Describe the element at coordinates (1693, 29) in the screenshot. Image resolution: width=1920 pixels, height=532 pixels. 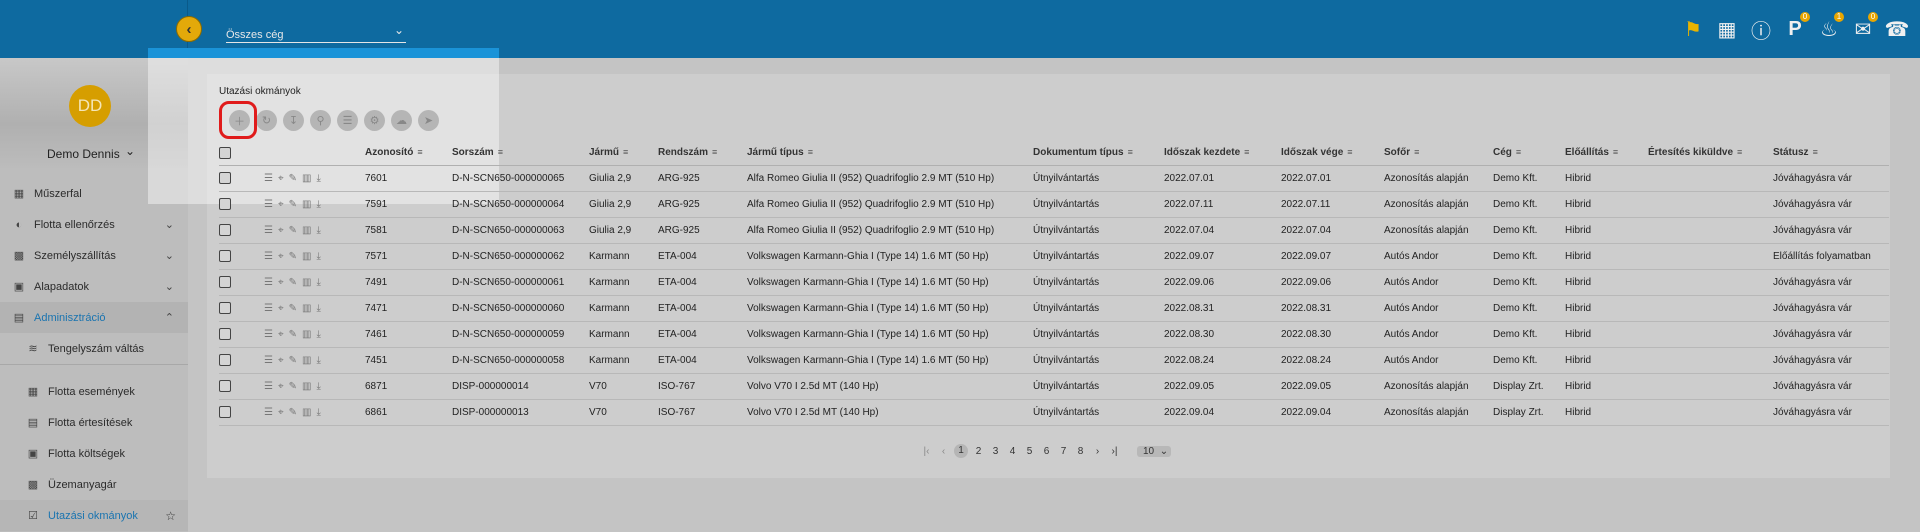
I see `tag-icon: ⚑` at that location.